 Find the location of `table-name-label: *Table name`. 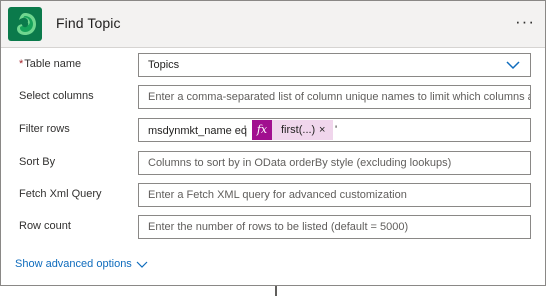

table-name-label: *Table name is located at coordinates (50, 64).